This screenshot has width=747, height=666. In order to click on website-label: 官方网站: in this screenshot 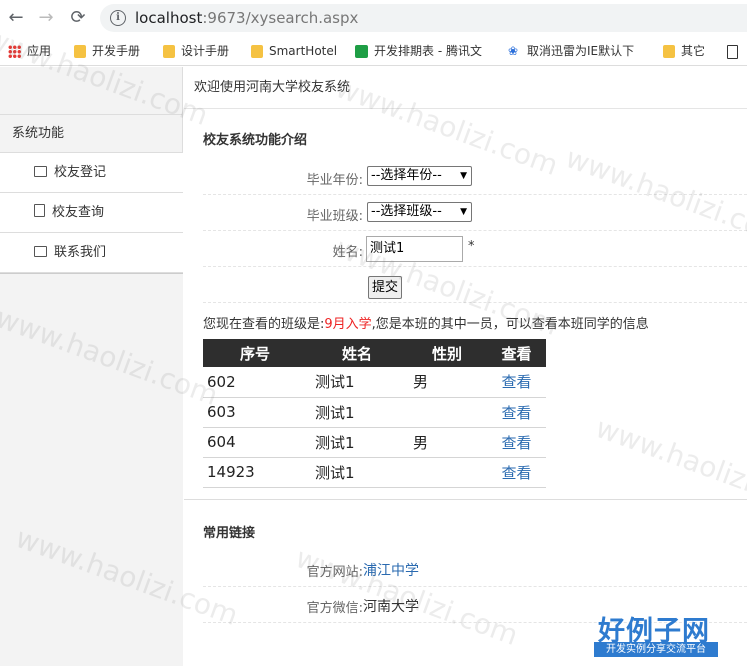, I will do `click(334, 572)`.